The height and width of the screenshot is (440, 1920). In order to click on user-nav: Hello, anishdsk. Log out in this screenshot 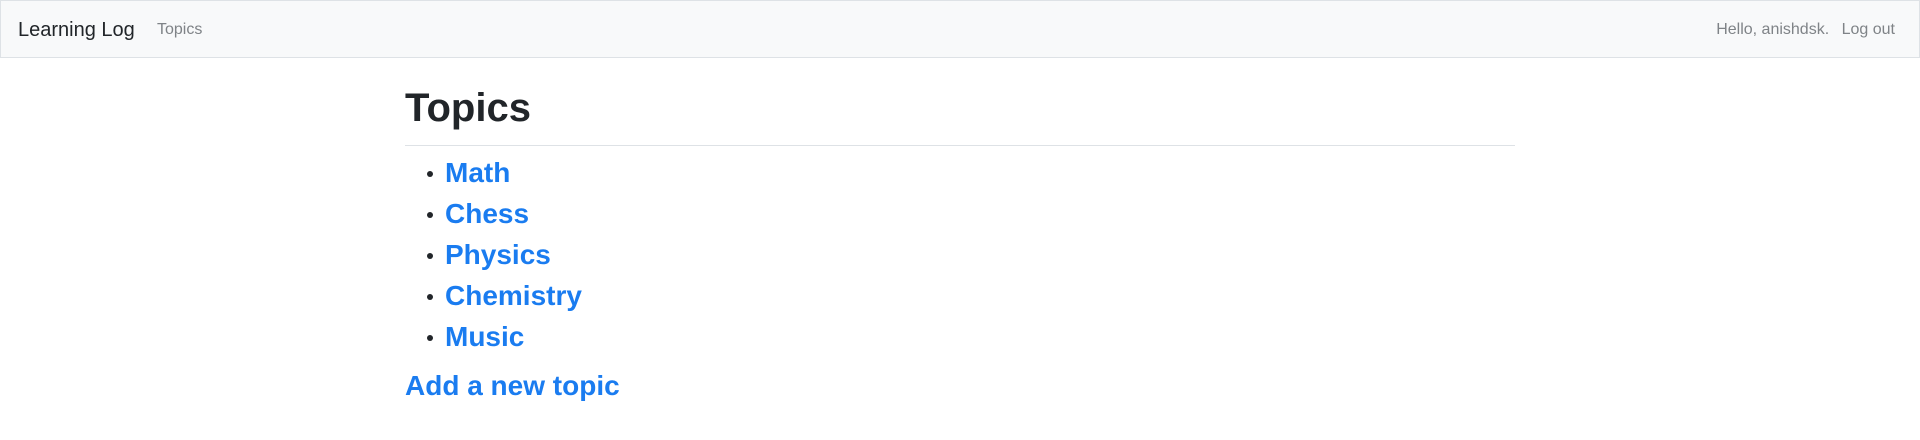, I will do `click(1805, 30)`.